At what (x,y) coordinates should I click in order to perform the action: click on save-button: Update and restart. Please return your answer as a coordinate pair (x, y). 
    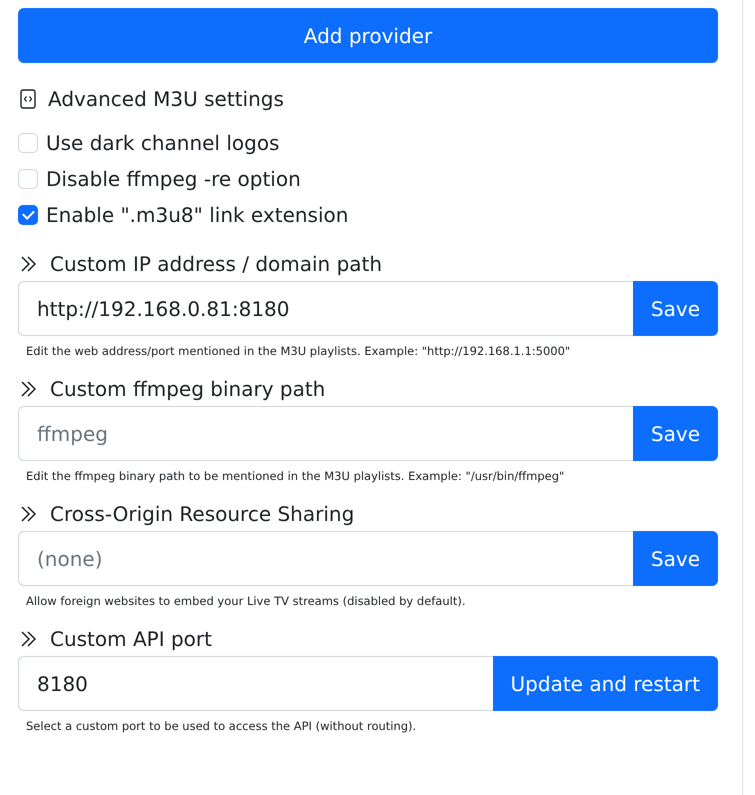
    Looking at the image, I should click on (605, 683).